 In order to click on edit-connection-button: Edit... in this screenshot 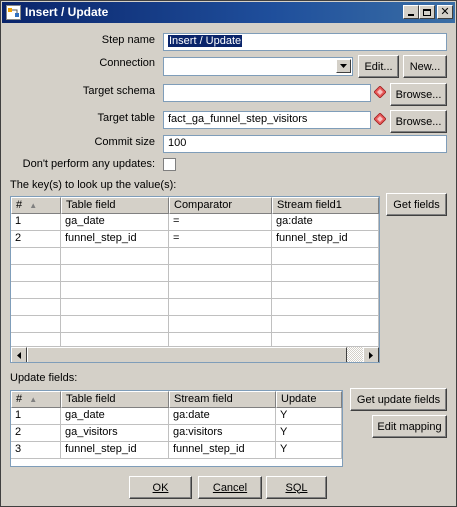, I will do `click(378, 66)`.